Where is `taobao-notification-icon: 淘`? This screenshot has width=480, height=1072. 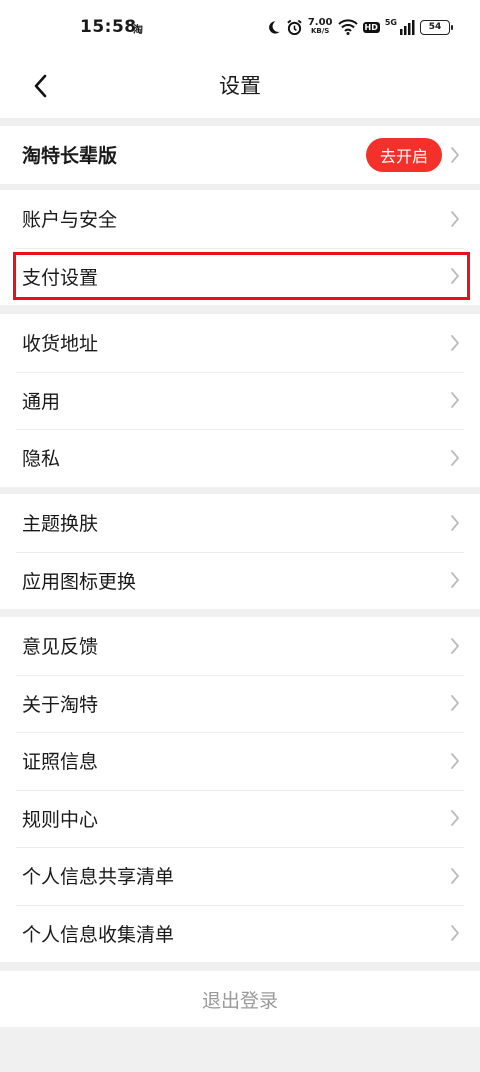
taobao-notification-icon: 淘 is located at coordinates (138, 30).